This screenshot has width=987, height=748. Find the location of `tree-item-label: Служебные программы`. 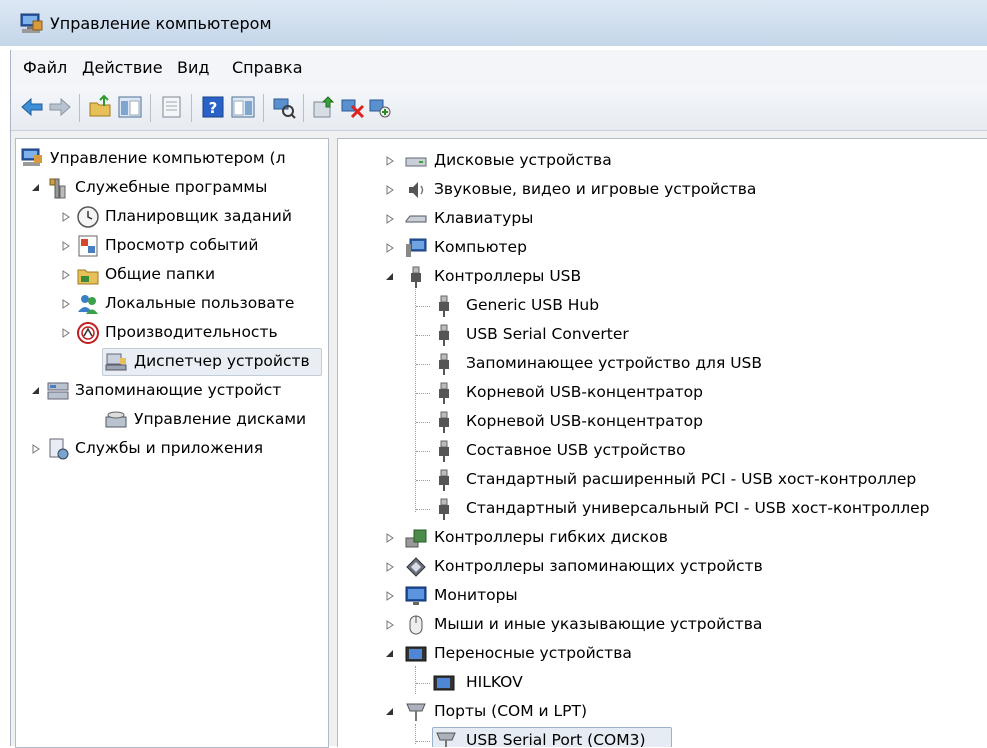

tree-item-label: Служебные программы is located at coordinates (171, 187).